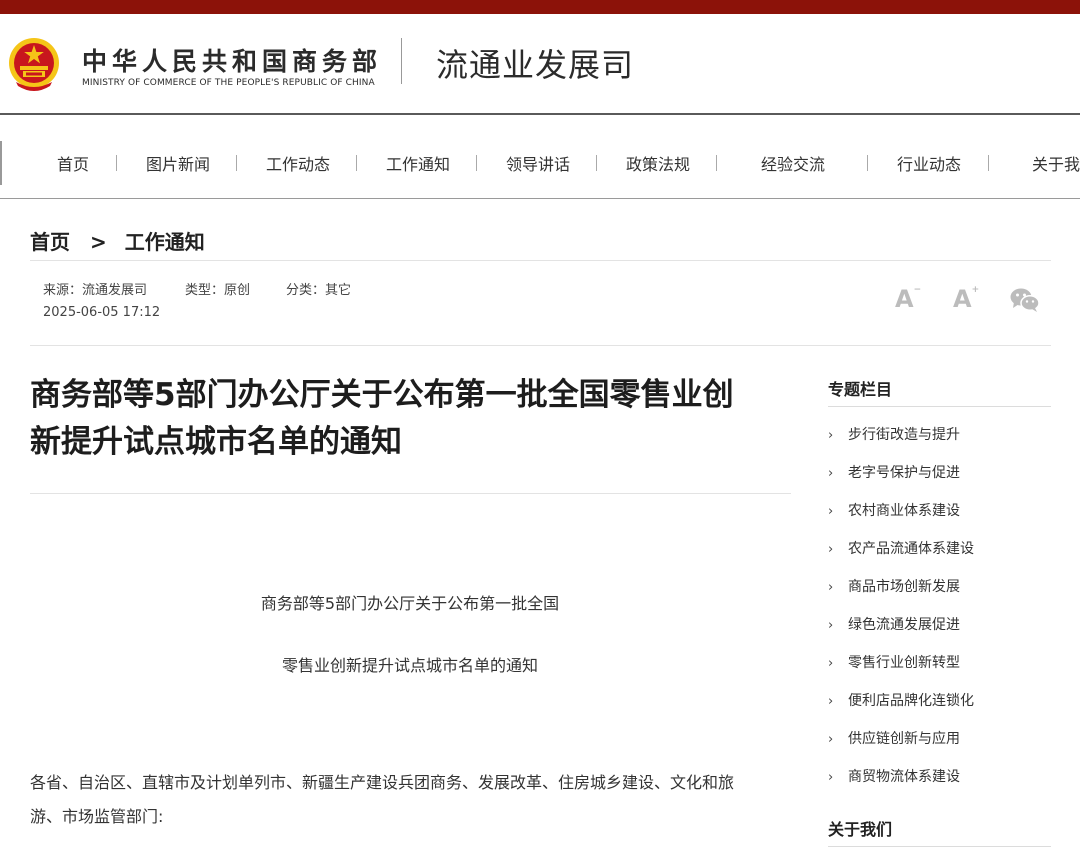 This screenshot has height=849, width=1080. I want to click on meta-source: 来源：流通发展司, so click(95, 290).